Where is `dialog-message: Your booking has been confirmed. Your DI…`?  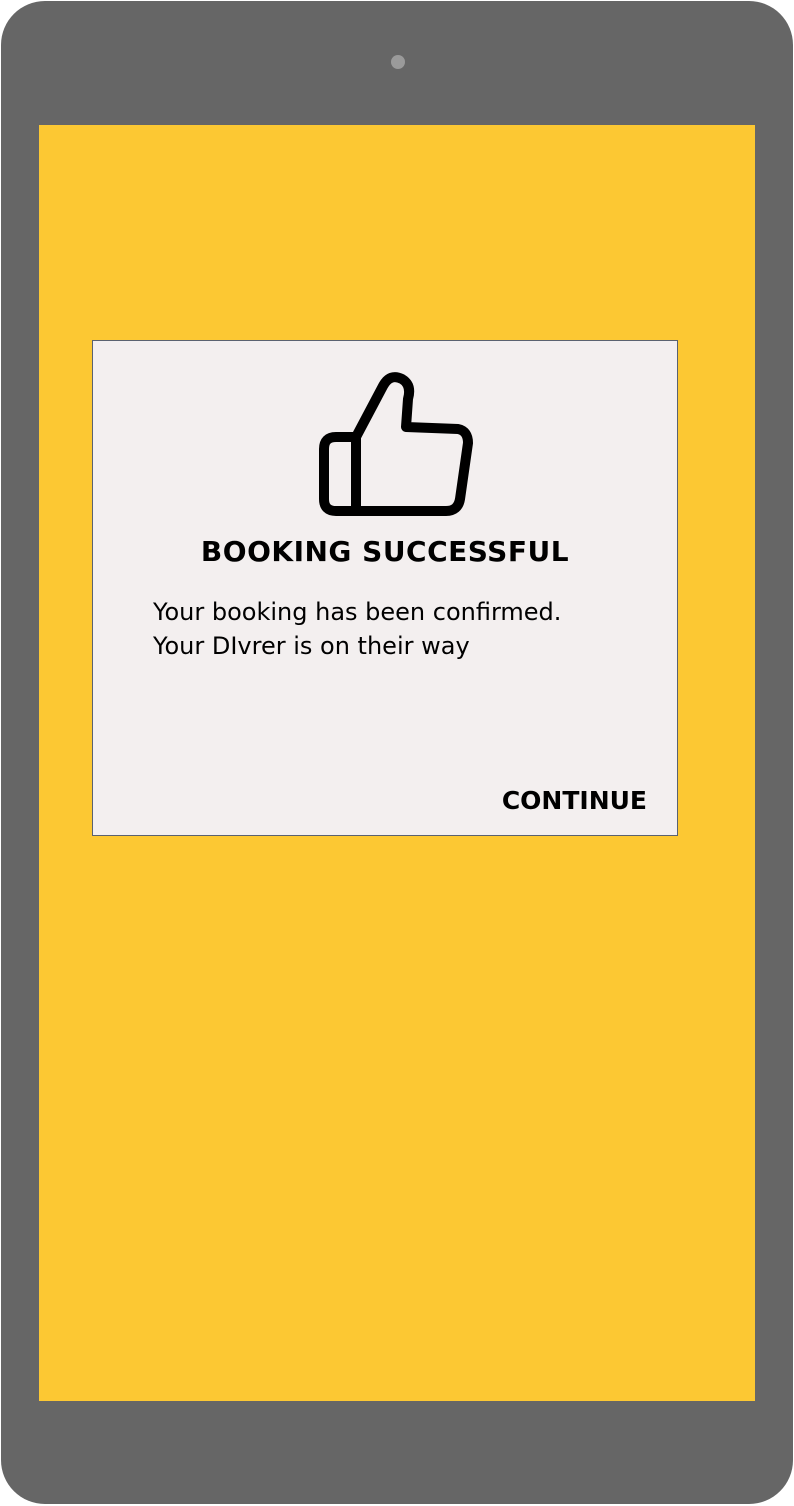
dialog-message: Your booking has been confirmed. Your DI… is located at coordinates (403, 629).